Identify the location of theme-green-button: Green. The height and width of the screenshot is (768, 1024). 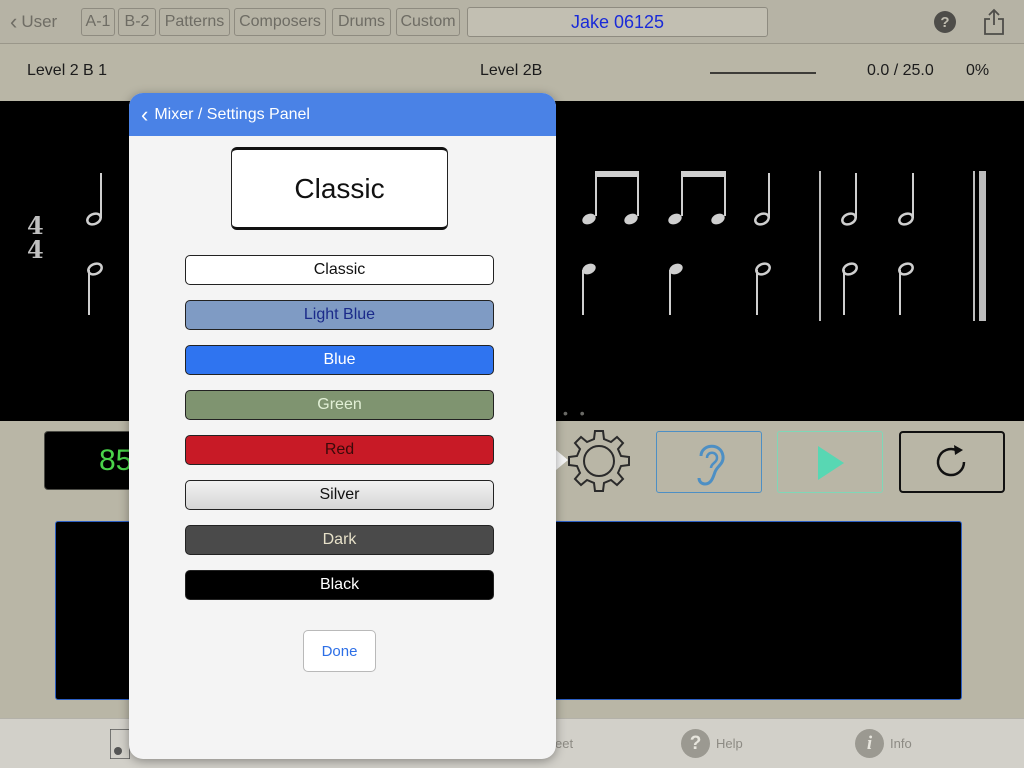
(339, 405).